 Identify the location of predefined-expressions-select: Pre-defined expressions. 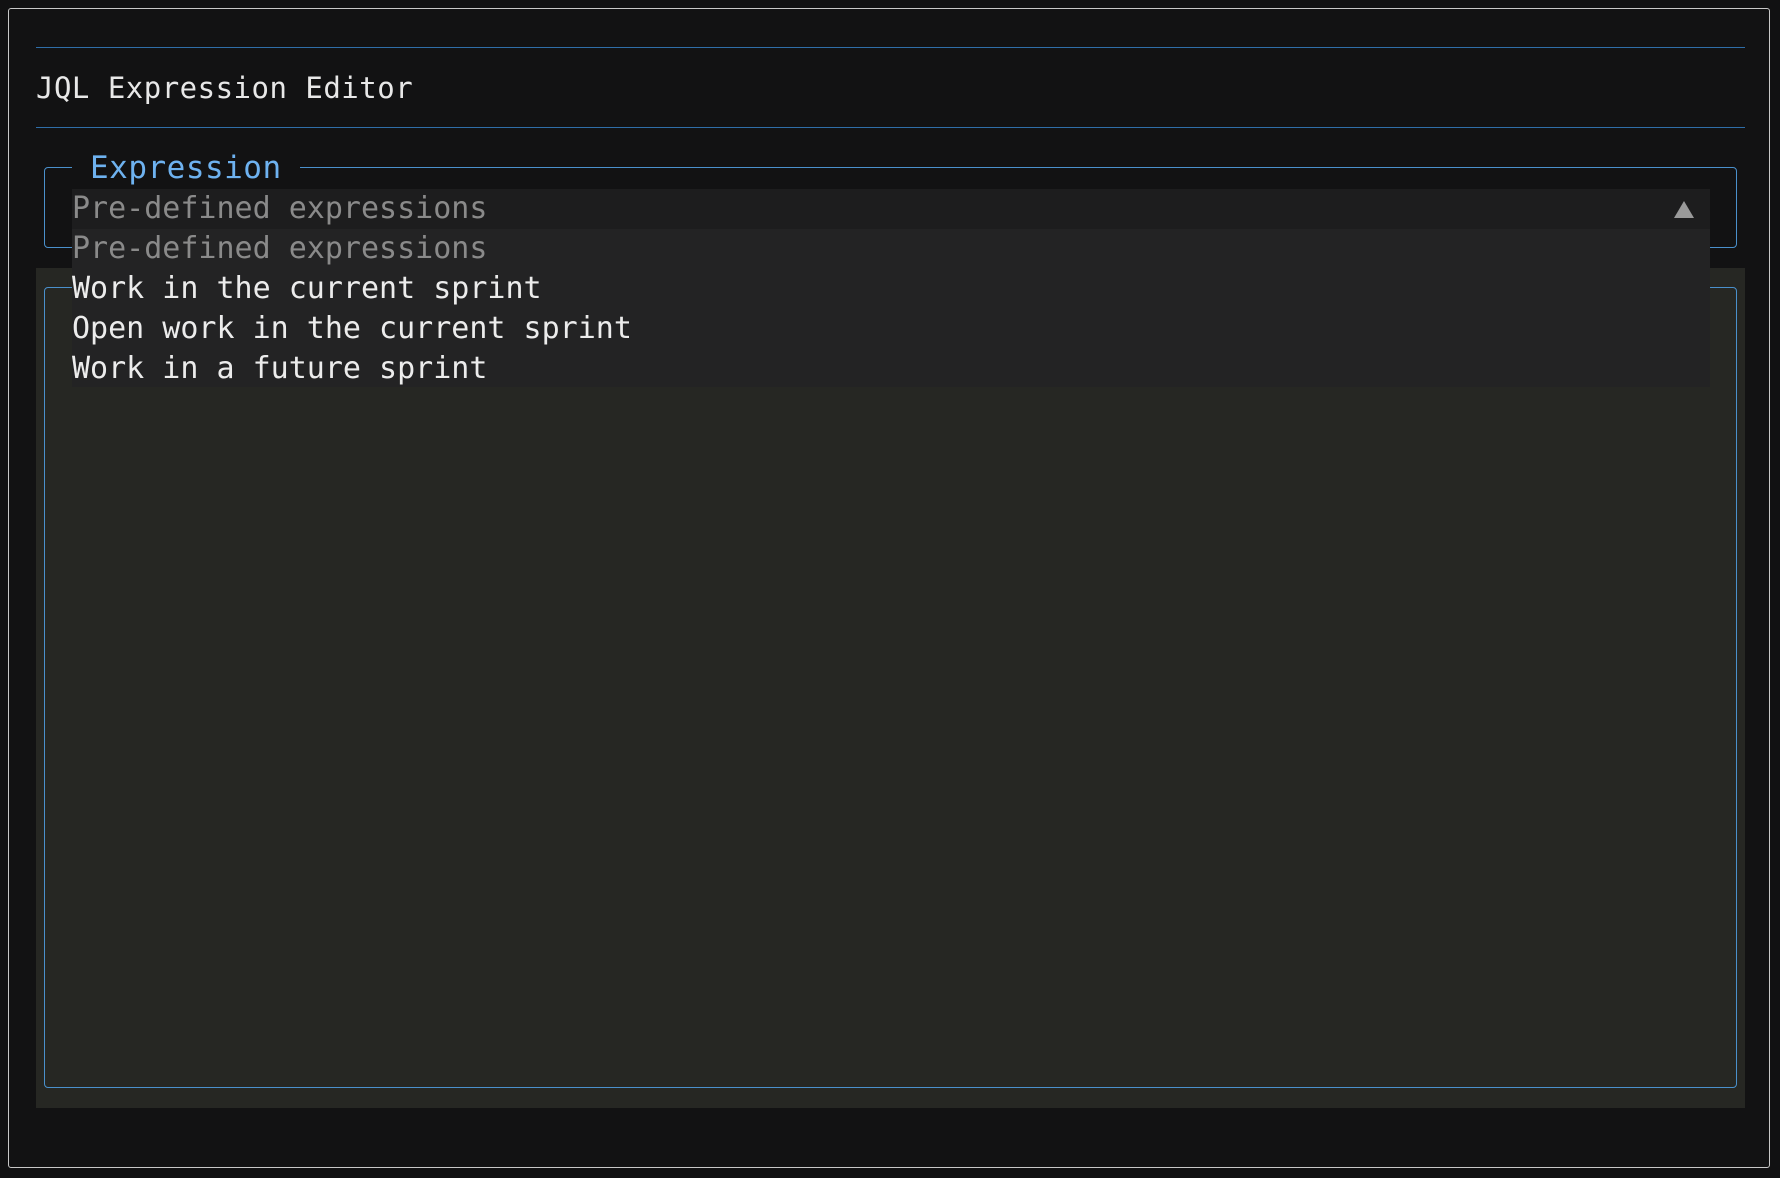
(891, 209).